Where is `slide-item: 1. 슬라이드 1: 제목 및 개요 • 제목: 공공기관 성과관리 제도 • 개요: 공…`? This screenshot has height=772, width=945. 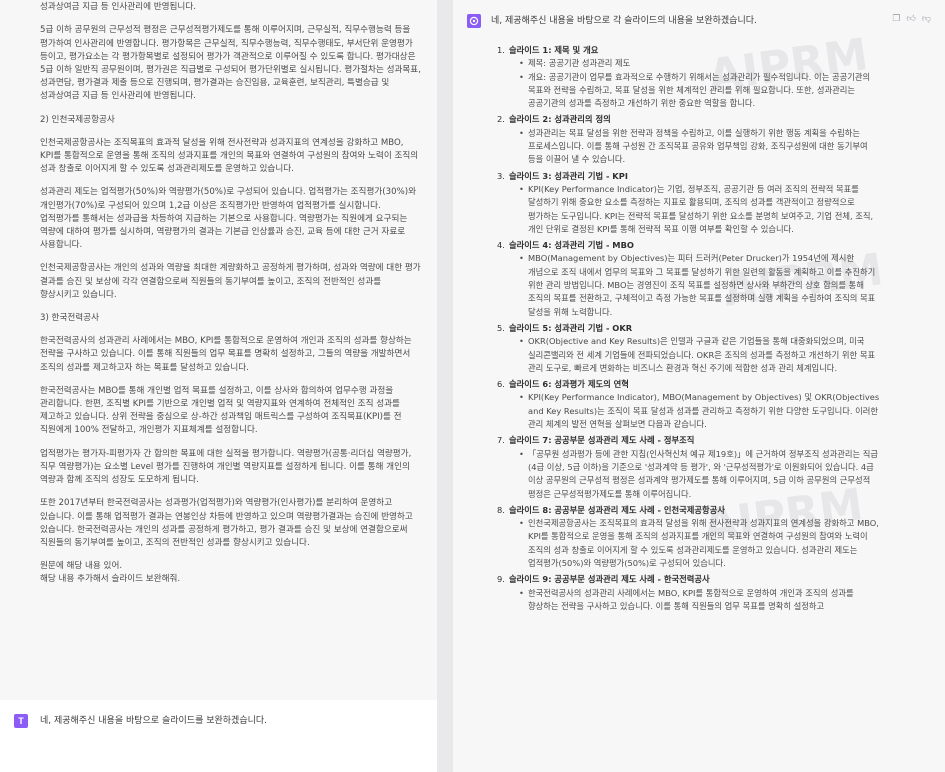
slide-item: 1. 슬라이드 1: 제목 및 개요 • 제목: 공공기관 성과관리 제도 • 개요: 공… is located at coordinates (691, 77).